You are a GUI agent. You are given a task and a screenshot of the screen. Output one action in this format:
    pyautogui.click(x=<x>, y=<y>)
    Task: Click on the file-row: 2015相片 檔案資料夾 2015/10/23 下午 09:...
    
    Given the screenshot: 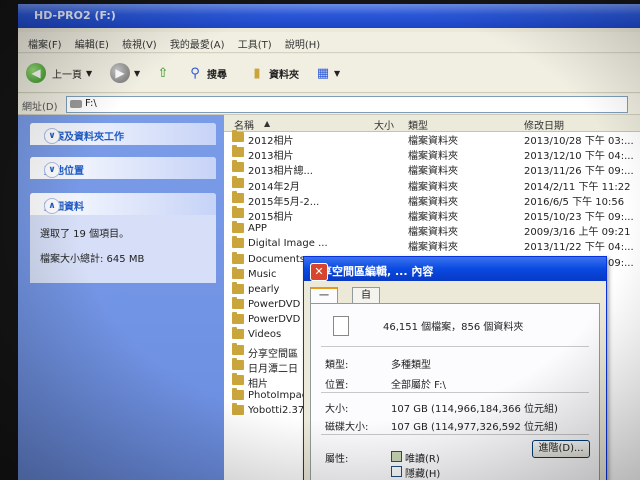 What is the action you would take?
    pyautogui.click(x=432, y=214)
    